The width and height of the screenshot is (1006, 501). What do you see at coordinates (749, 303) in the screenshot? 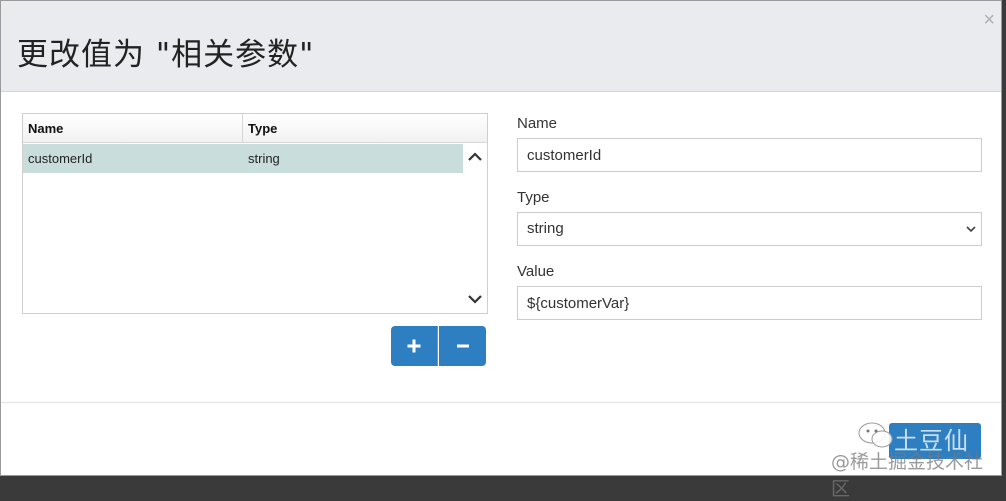
I see `value-field` at bounding box center [749, 303].